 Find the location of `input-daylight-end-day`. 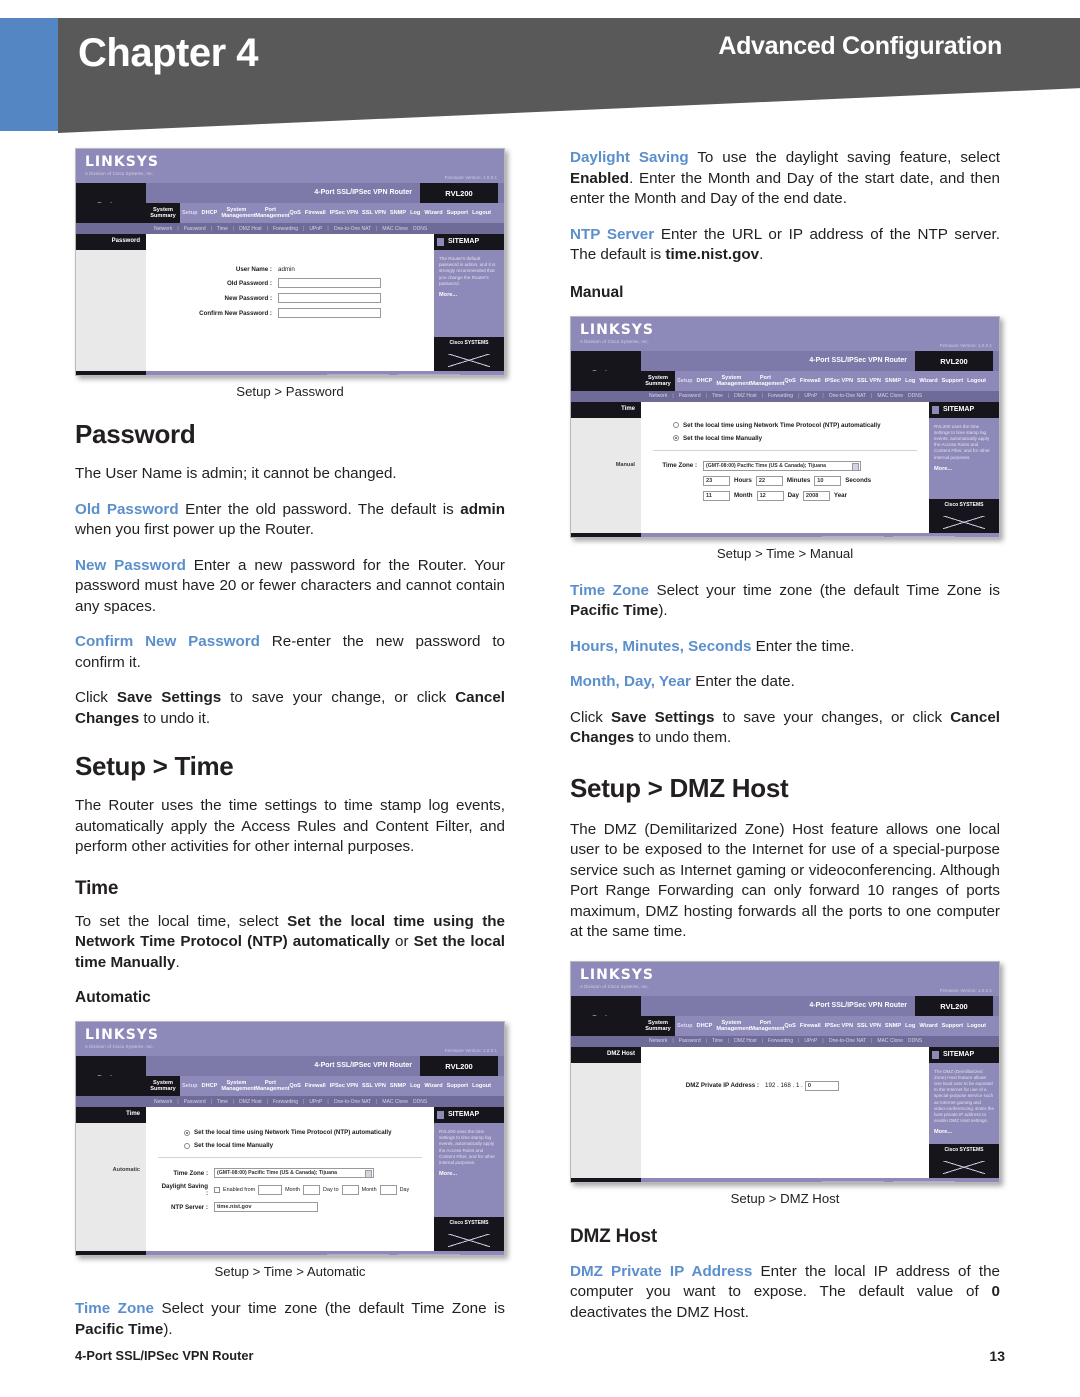

input-daylight-end-day is located at coordinates (388, 1190).